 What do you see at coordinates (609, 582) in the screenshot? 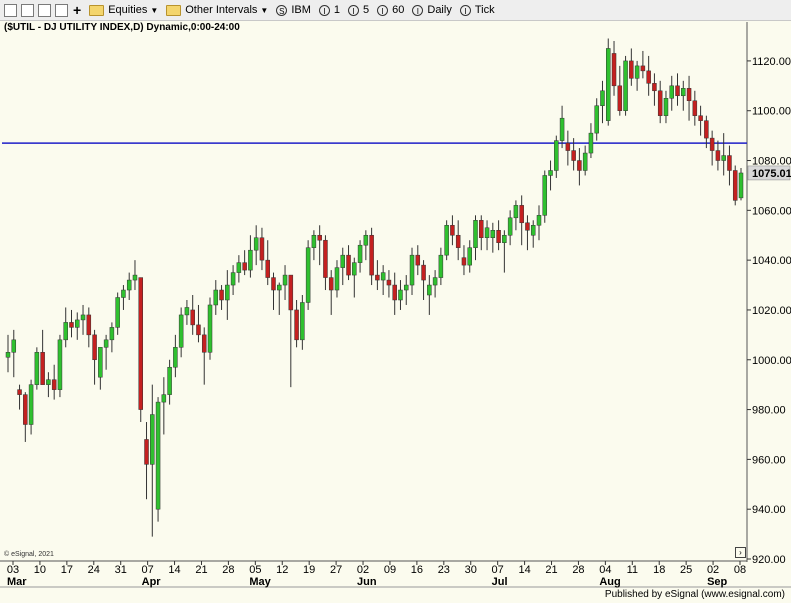
I see `month-label: Aug` at bounding box center [609, 582].